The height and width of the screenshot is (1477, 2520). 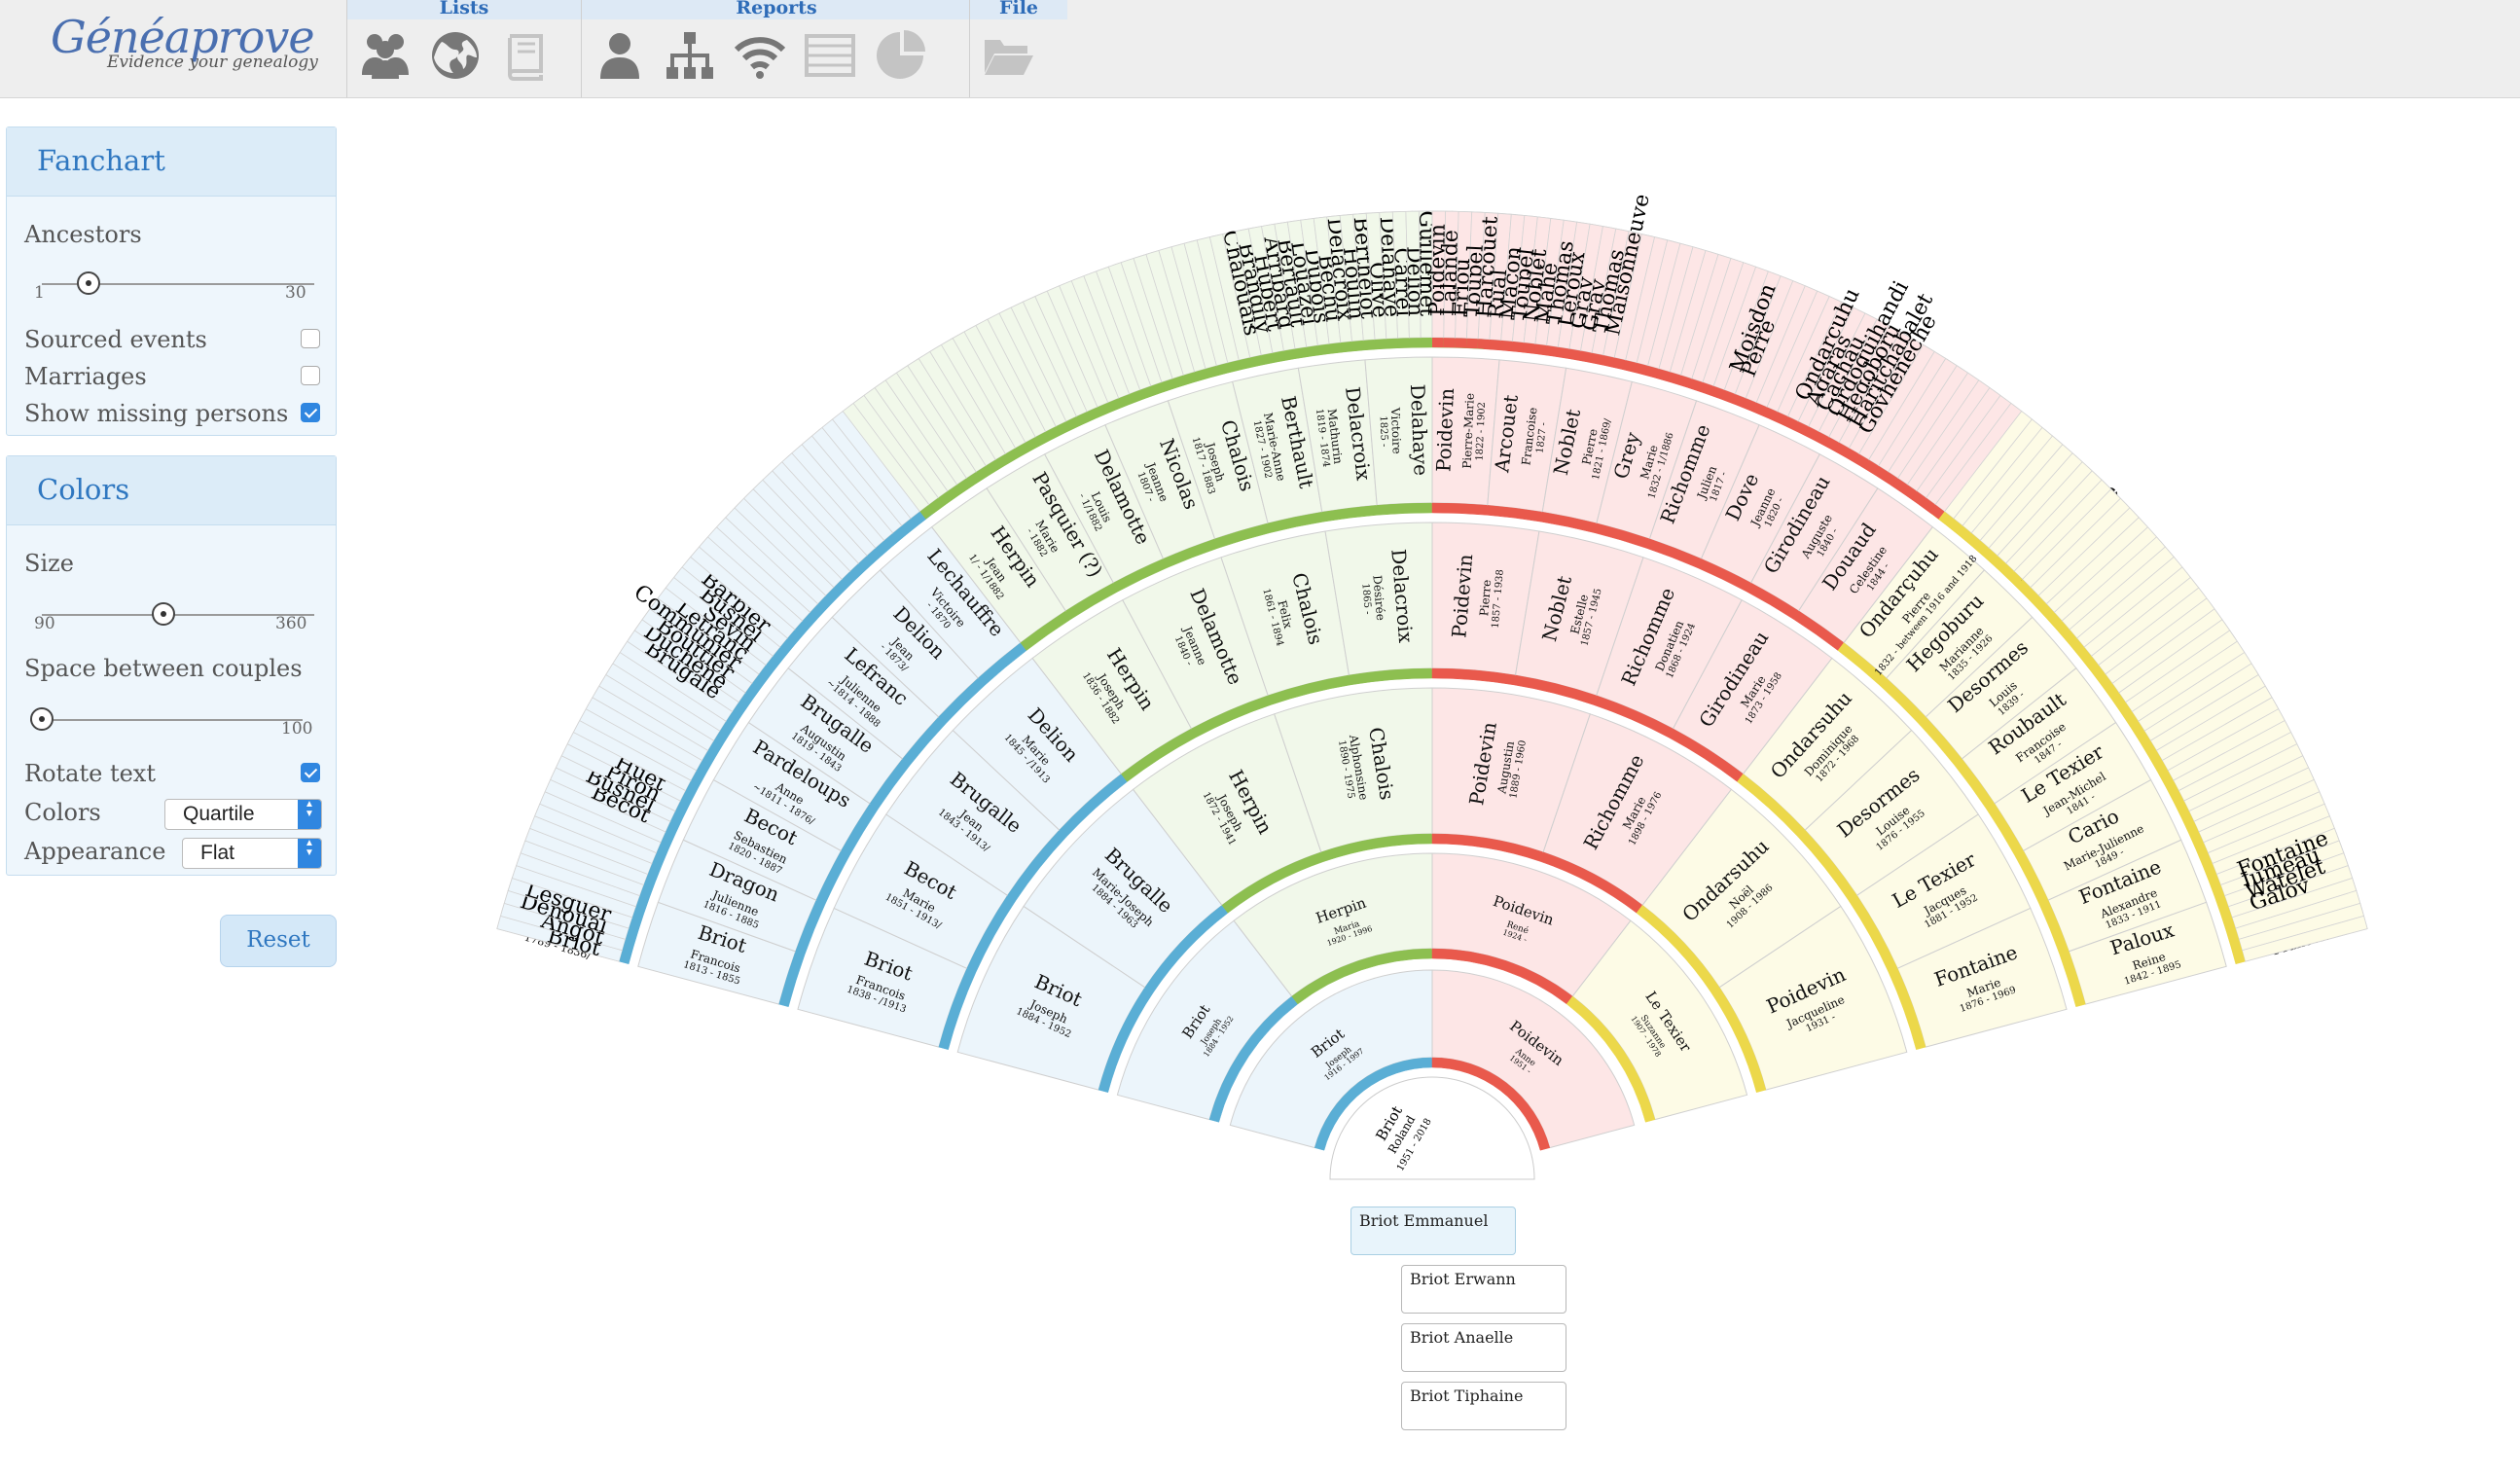 I want to click on colors-select: Quartile ▲ ▼, so click(x=243, y=815).